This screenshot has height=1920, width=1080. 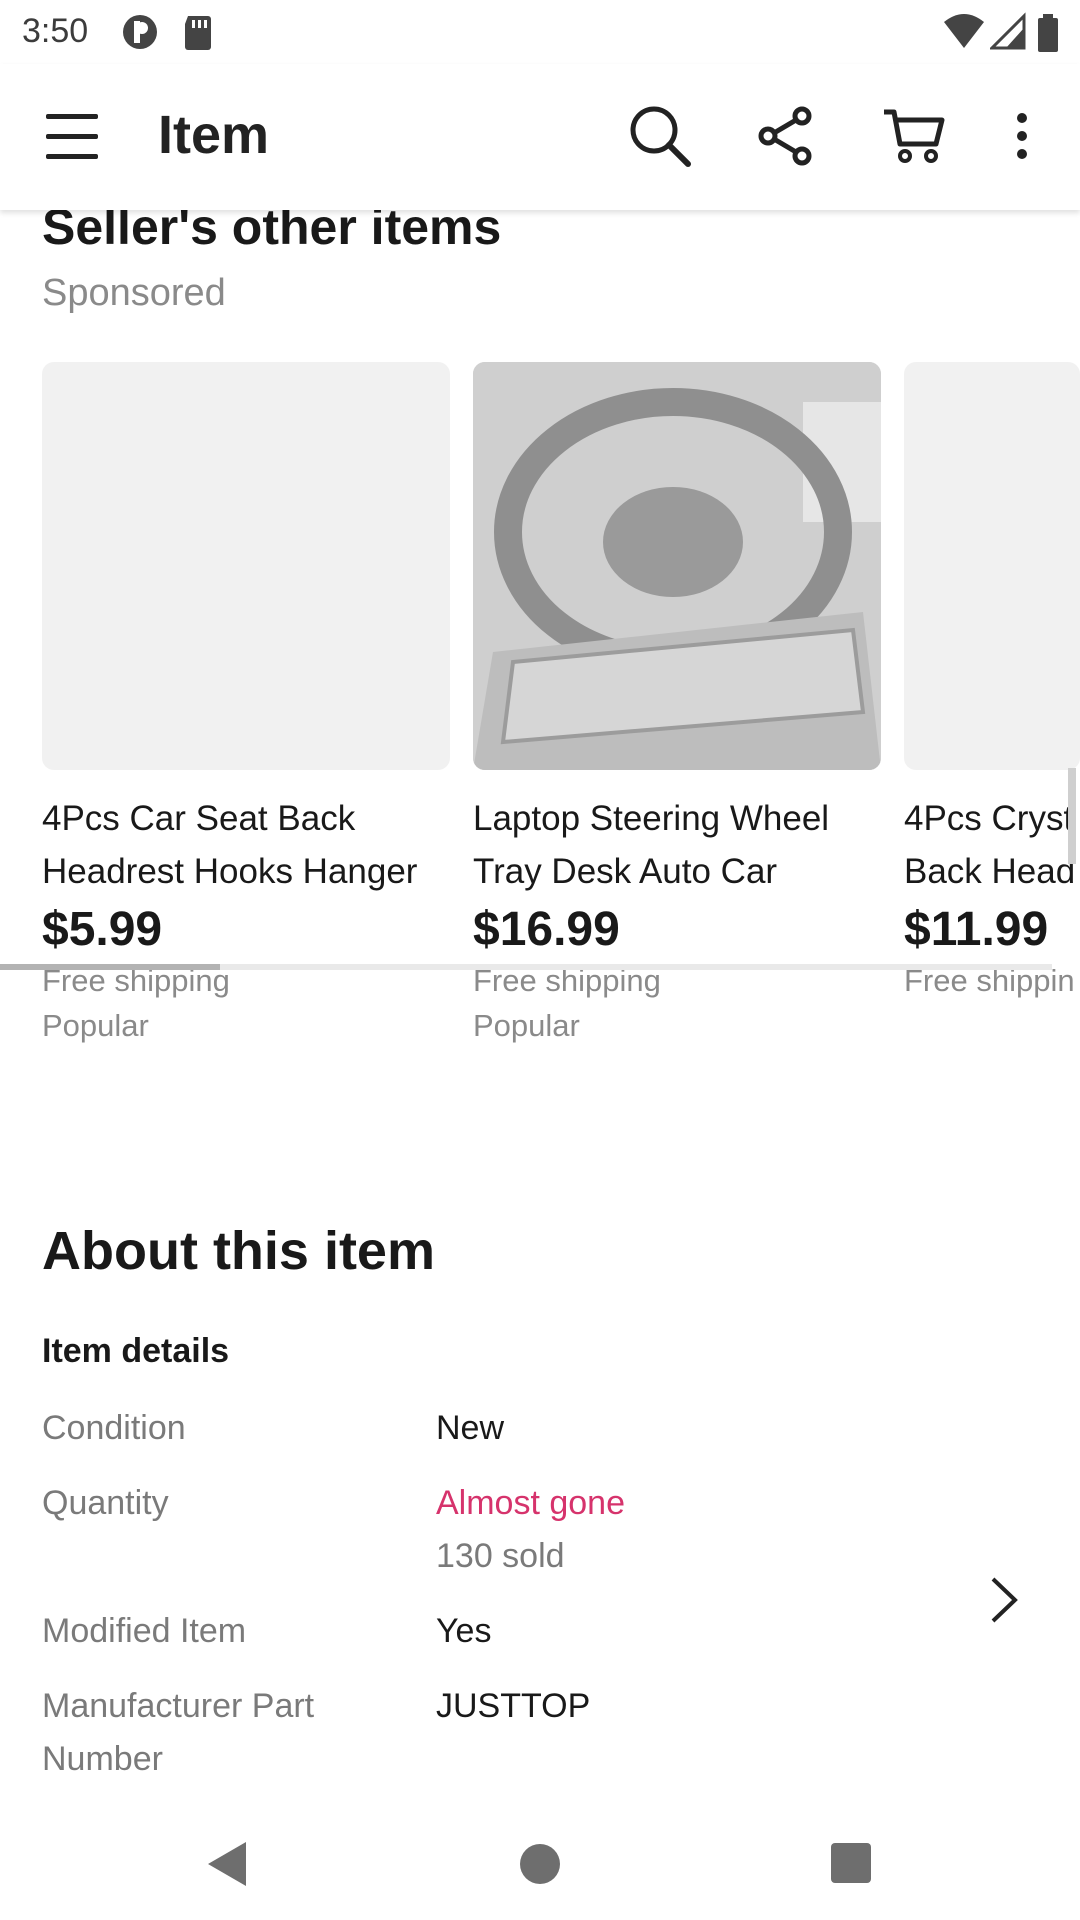 What do you see at coordinates (546, 929) in the screenshot?
I see `product-price: $16.99` at bounding box center [546, 929].